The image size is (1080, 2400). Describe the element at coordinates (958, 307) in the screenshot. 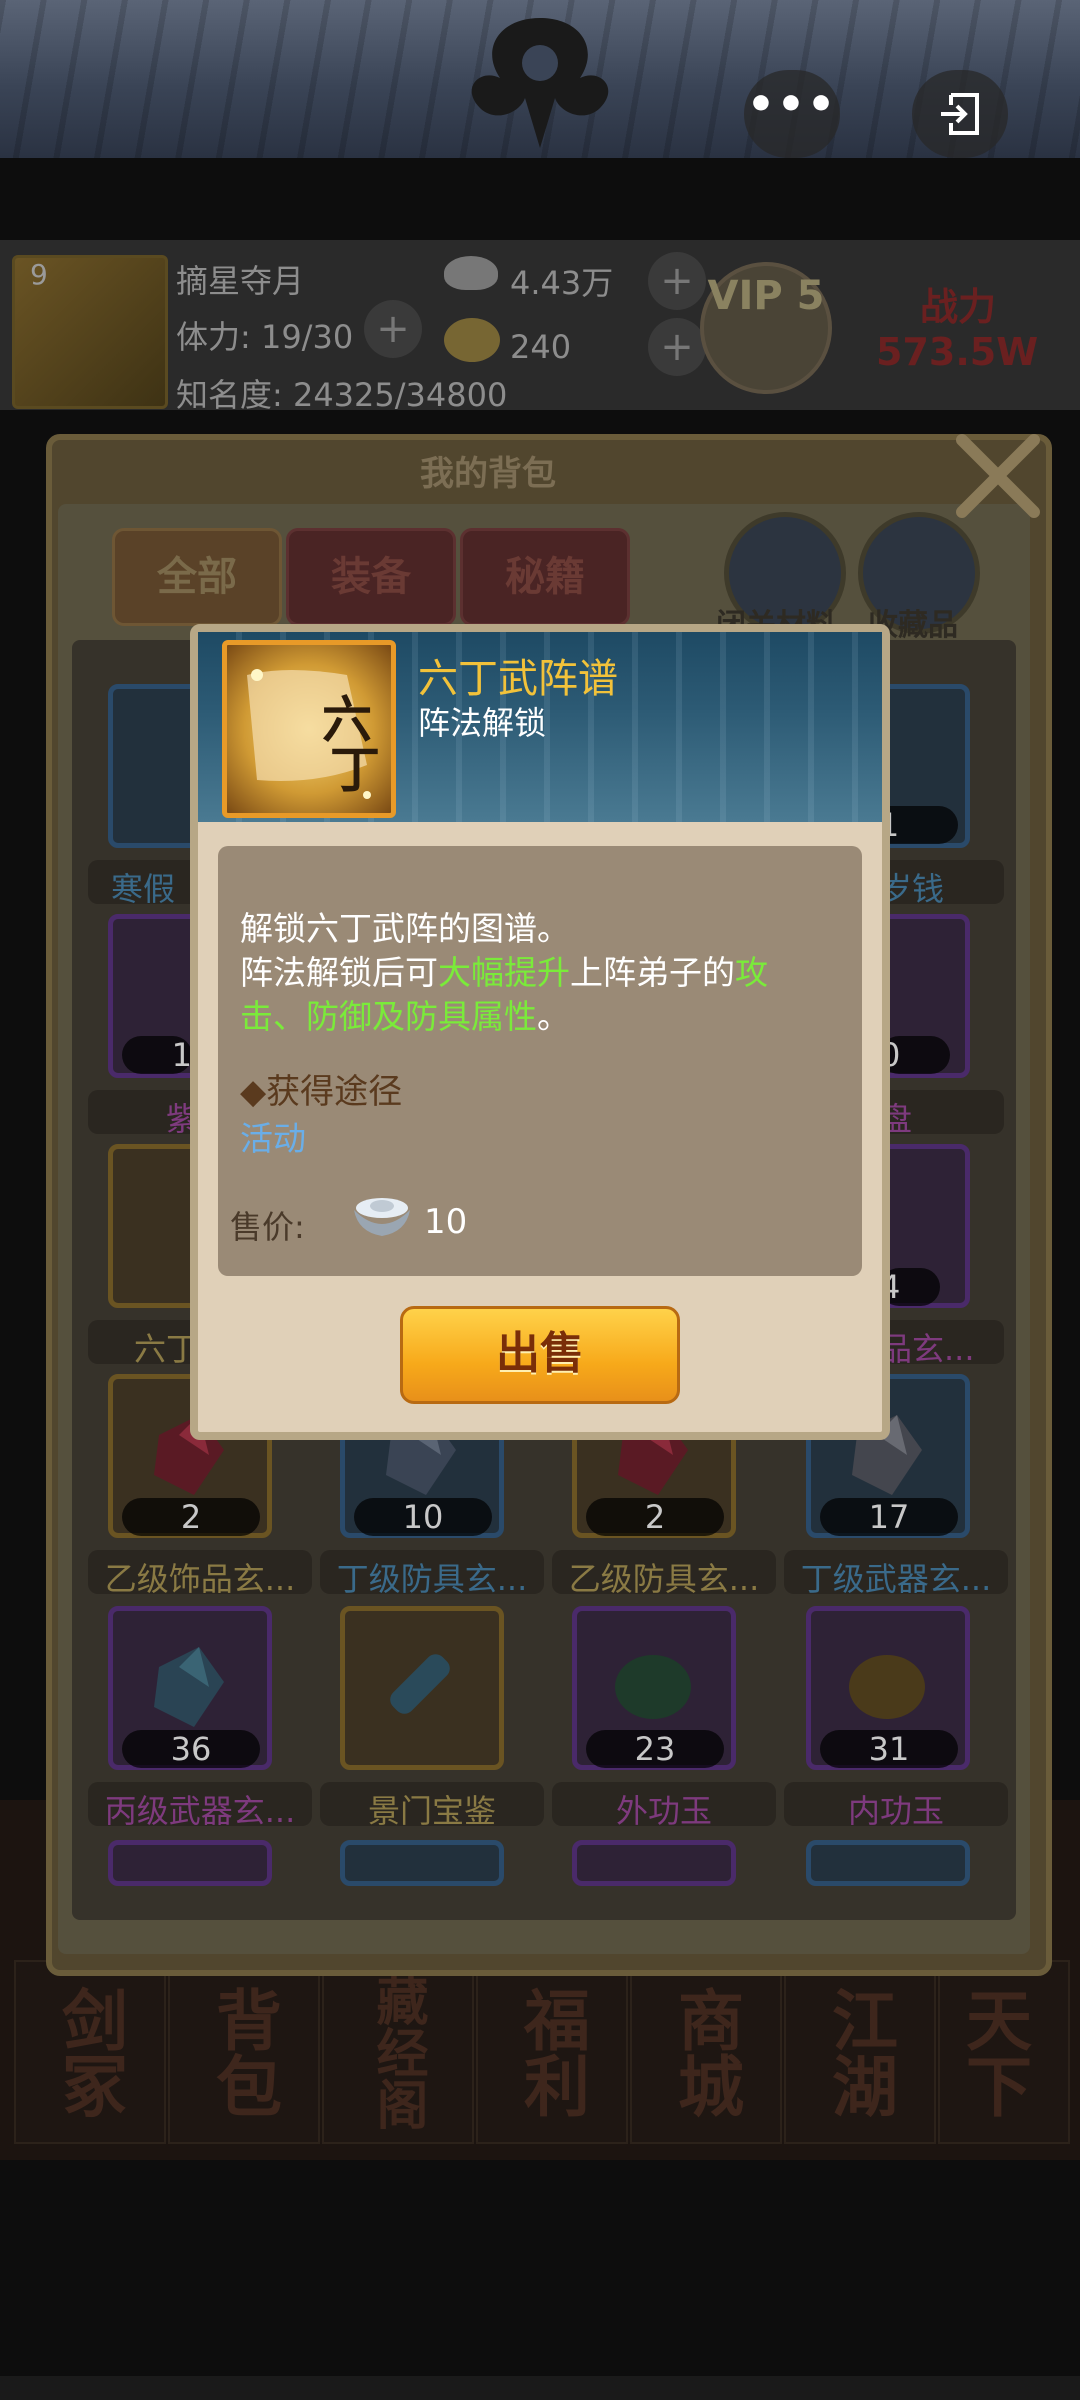

I see `power-label: 战力` at that location.